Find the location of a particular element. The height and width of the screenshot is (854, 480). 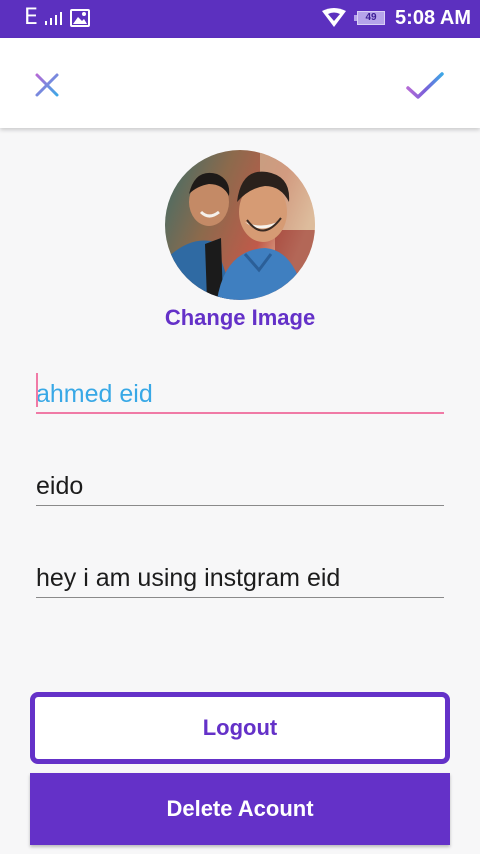

profile-photo is located at coordinates (240, 225).